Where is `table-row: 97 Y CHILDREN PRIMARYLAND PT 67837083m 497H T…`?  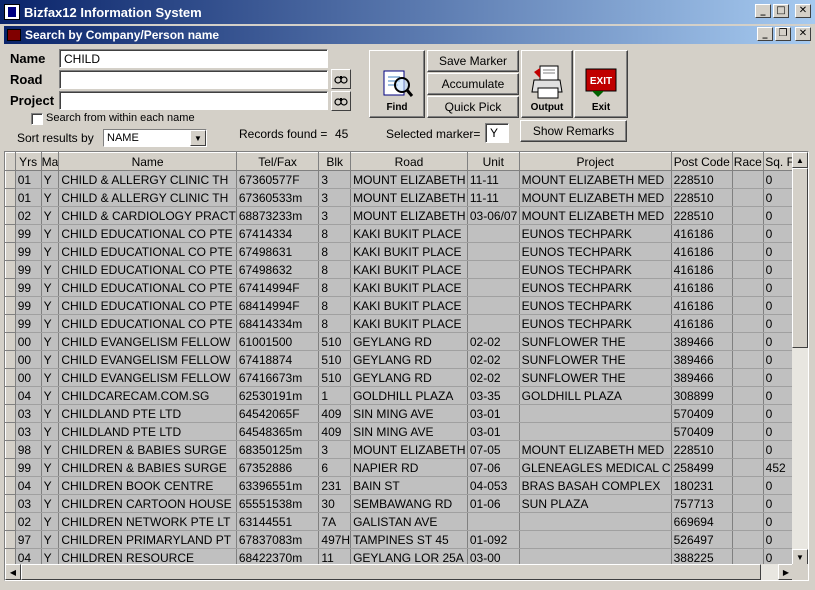
table-row: 97 Y CHILDREN PRIMARYLAND PT 67837083m 497H T… is located at coordinates (406, 539).